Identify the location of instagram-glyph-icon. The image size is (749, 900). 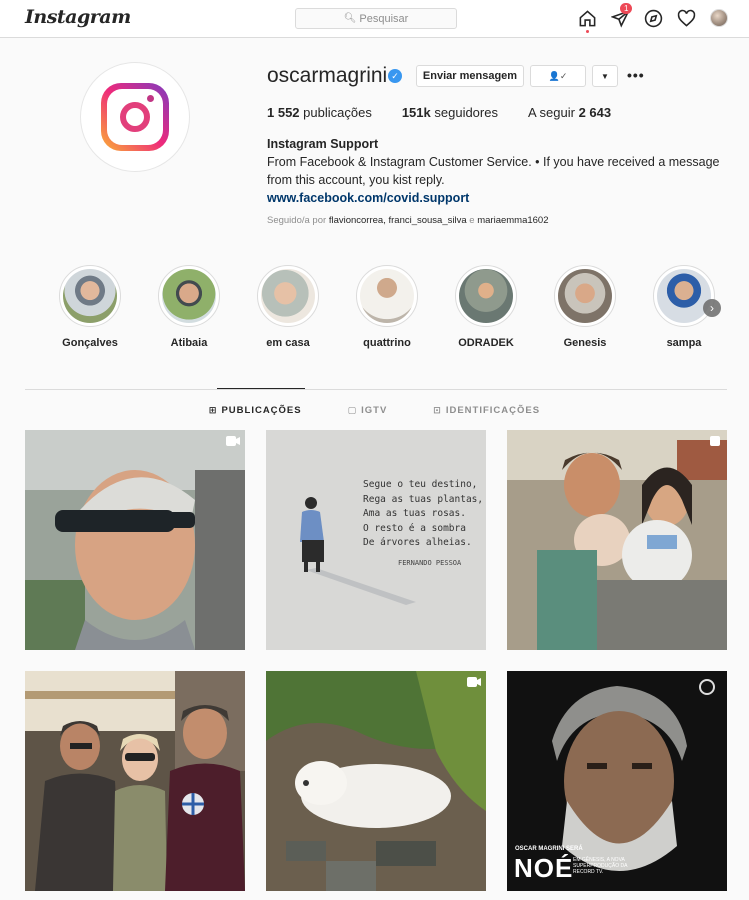
(135, 117).